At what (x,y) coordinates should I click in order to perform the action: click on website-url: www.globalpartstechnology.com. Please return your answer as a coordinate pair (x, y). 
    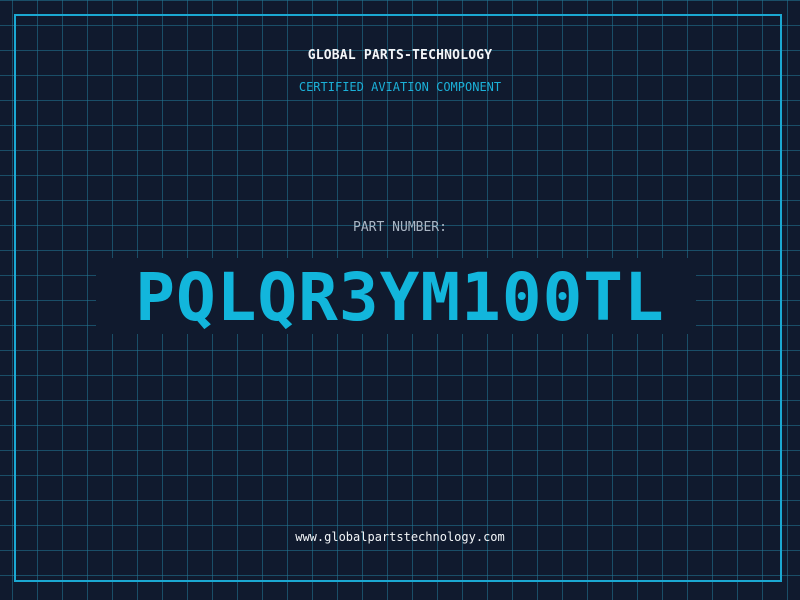
    Looking at the image, I should click on (400, 537).